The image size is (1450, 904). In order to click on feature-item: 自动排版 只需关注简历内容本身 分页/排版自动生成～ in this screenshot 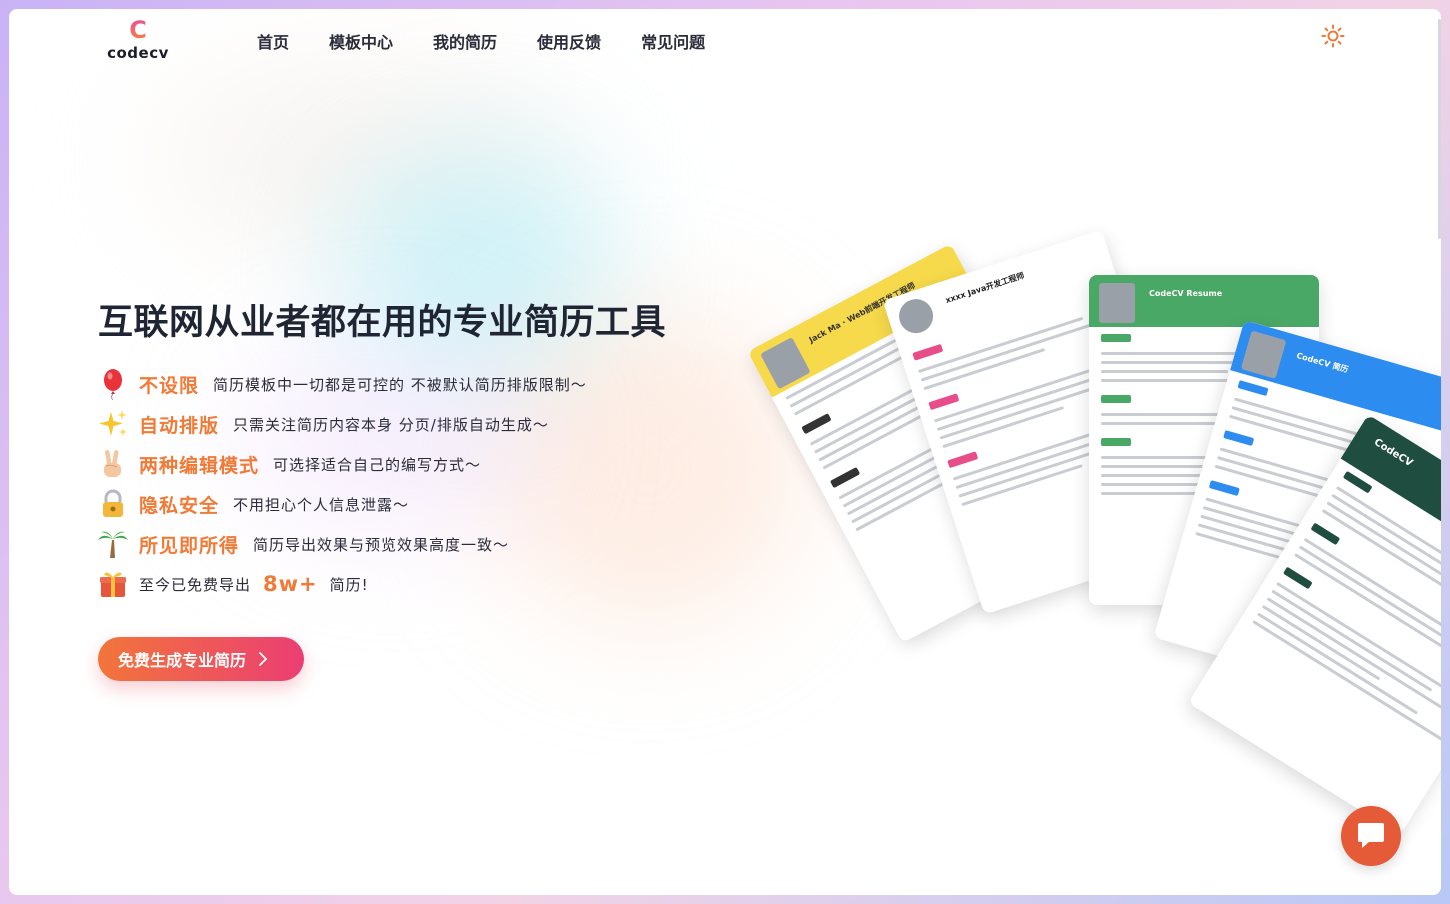, I will do `click(342, 424)`.